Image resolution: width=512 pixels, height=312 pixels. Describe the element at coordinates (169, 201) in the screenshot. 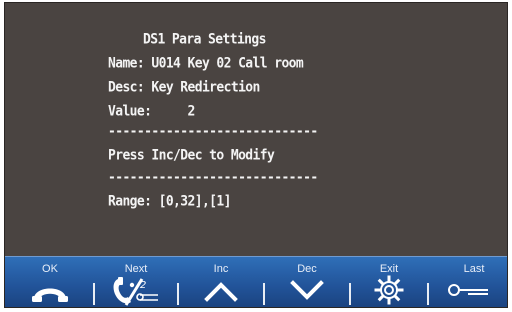

I see `range-line: Range: [0,32],[1]` at that location.